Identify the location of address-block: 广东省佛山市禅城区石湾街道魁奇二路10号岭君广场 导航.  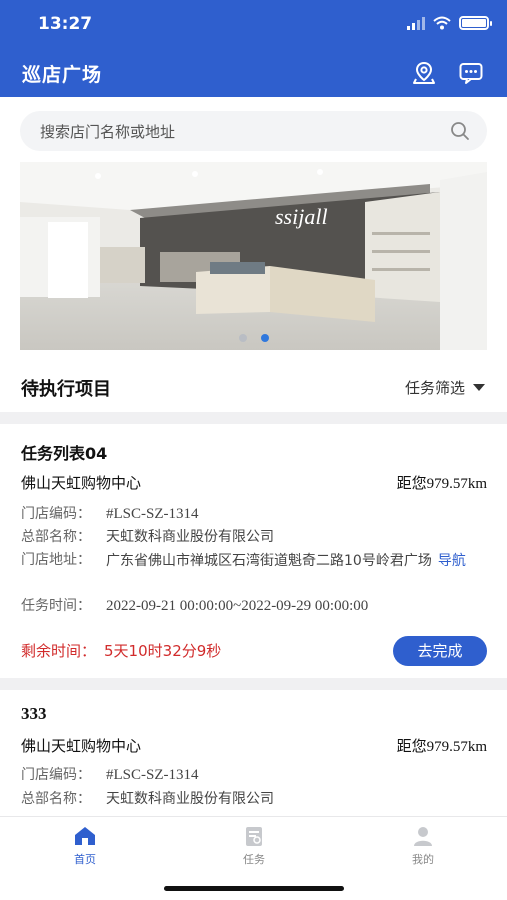
(254, 561).